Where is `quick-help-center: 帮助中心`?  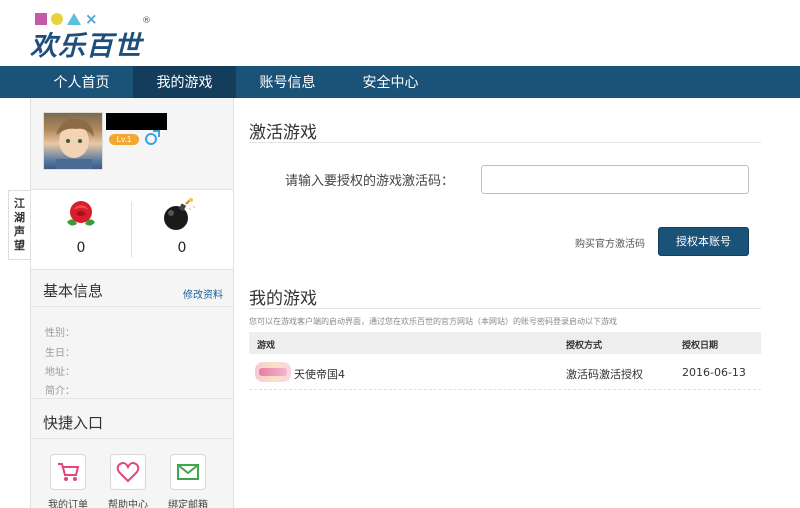
quick-help-center: 帮助中心 is located at coordinates (128, 481).